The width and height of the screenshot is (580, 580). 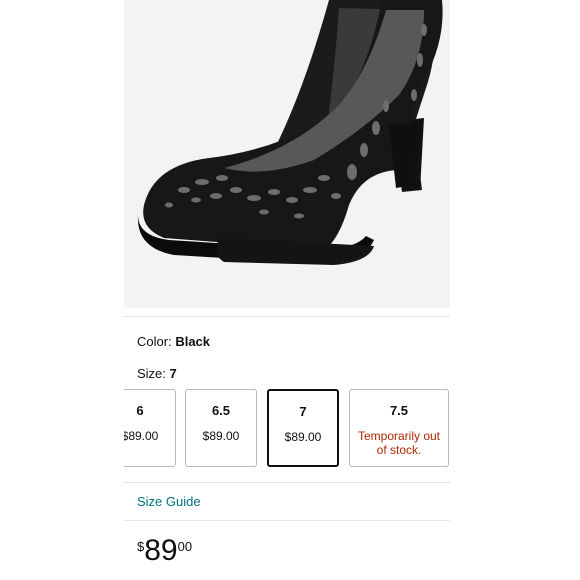 What do you see at coordinates (154, 341) in the screenshot?
I see `color-label: Color:` at bounding box center [154, 341].